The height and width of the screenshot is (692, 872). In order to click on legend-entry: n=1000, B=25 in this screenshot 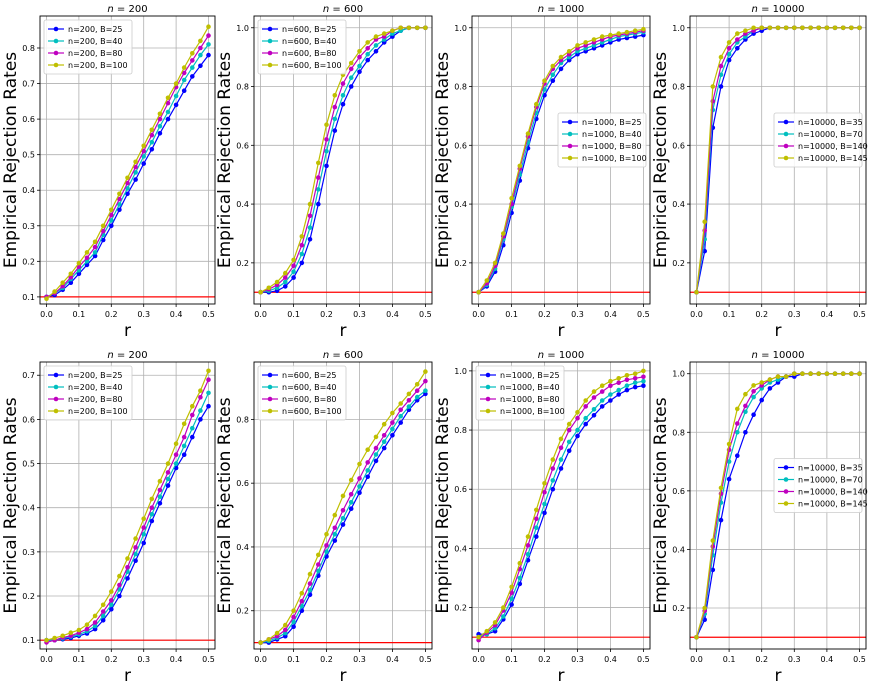, I will do `click(530, 375)`.